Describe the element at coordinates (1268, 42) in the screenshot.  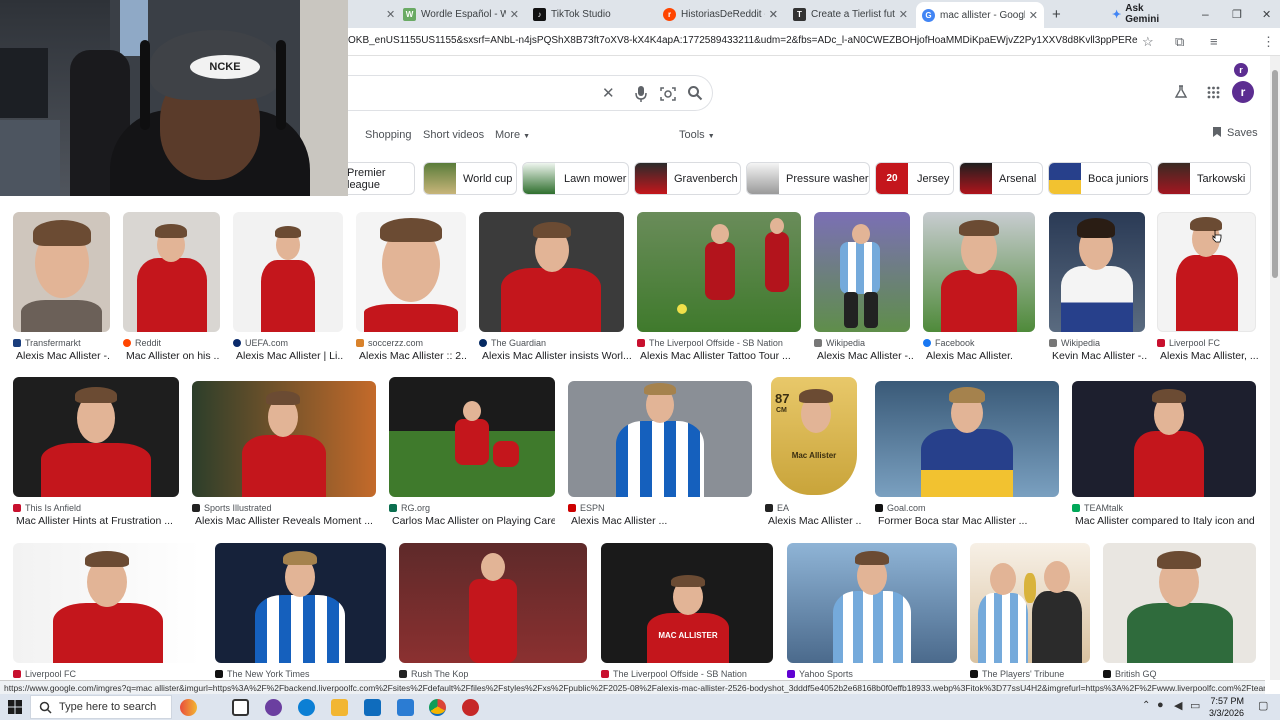
I see `menu-kebab-icon: ⋮` at that location.